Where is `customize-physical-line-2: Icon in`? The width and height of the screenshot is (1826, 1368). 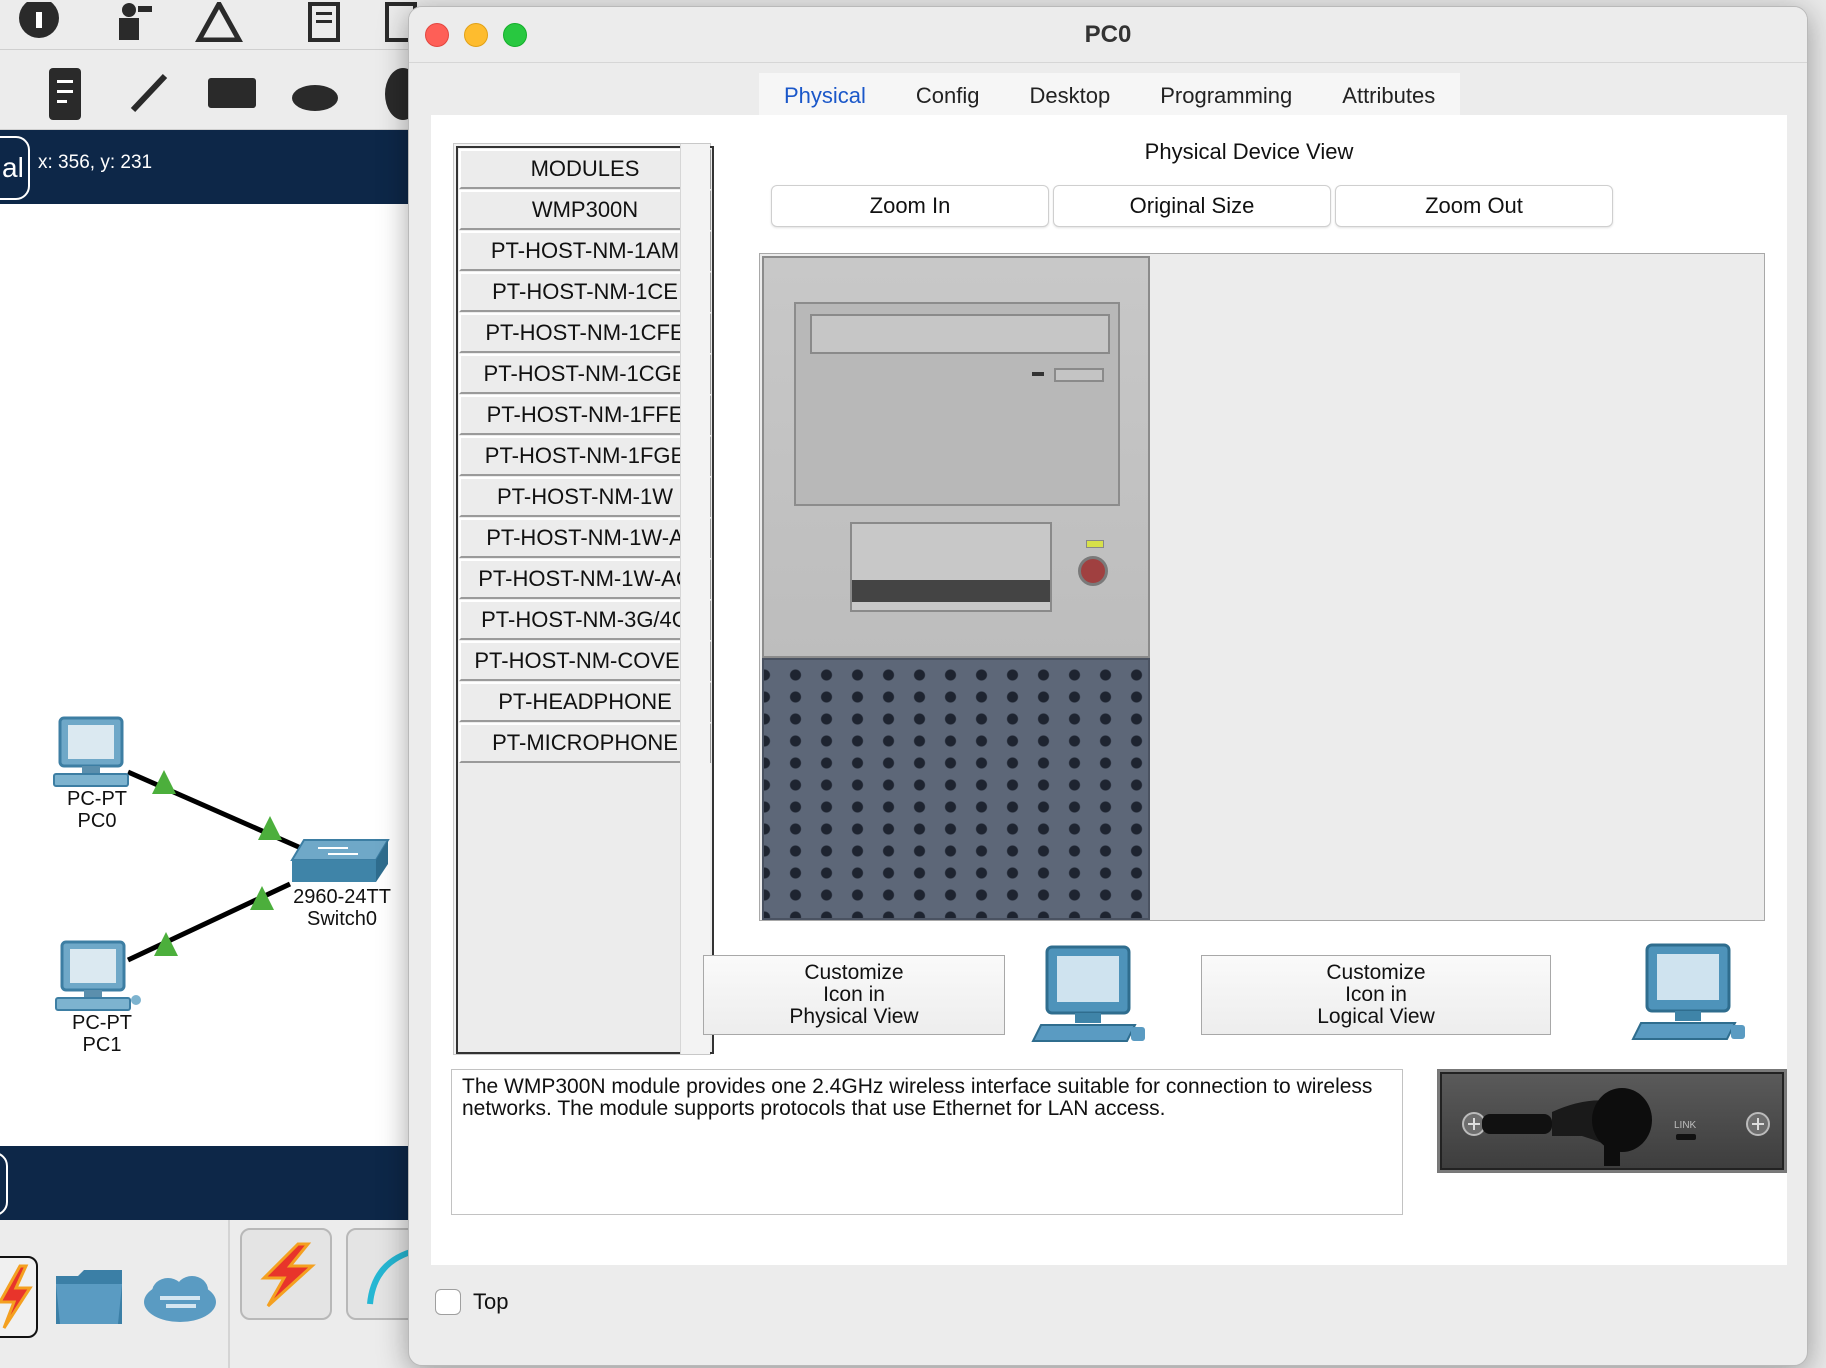
customize-physical-line-2: Icon in is located at coordinates (854, 994).